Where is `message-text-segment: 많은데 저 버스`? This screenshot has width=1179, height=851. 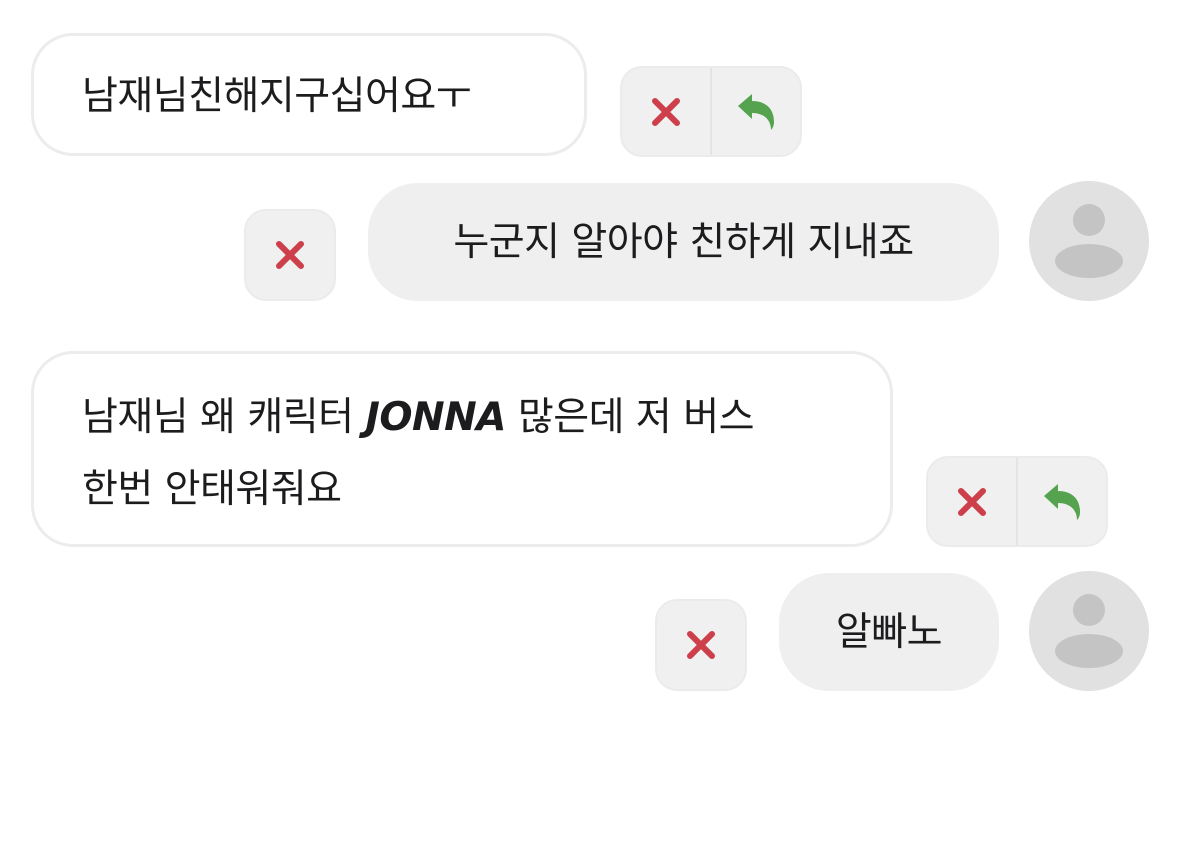 message-text-segment: 많은데 저 버스 is located at coordinates (630, 417).